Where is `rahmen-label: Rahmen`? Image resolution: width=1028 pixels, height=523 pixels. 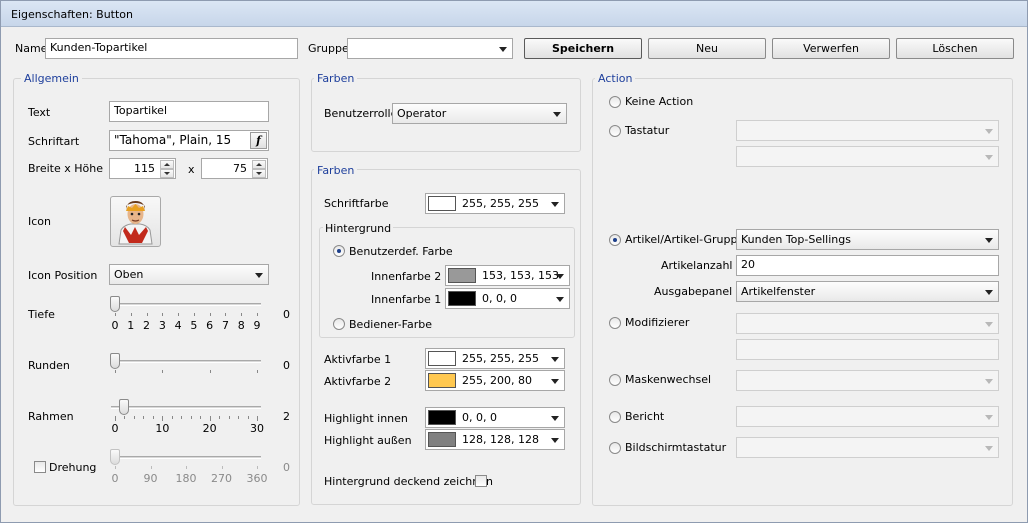
rahmen-label: Rahmen is located at coordinates (51, 416).